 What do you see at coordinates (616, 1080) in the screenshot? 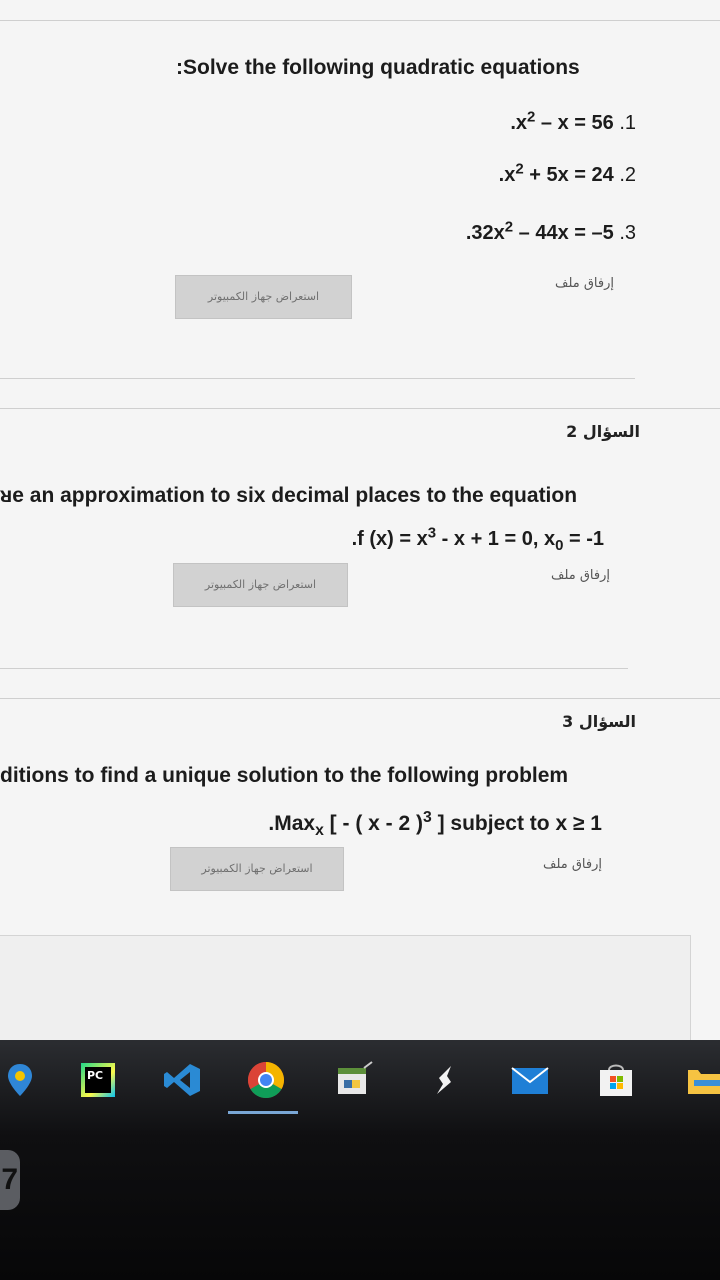
I see `store-icon` at bounding box center [616, 1080].